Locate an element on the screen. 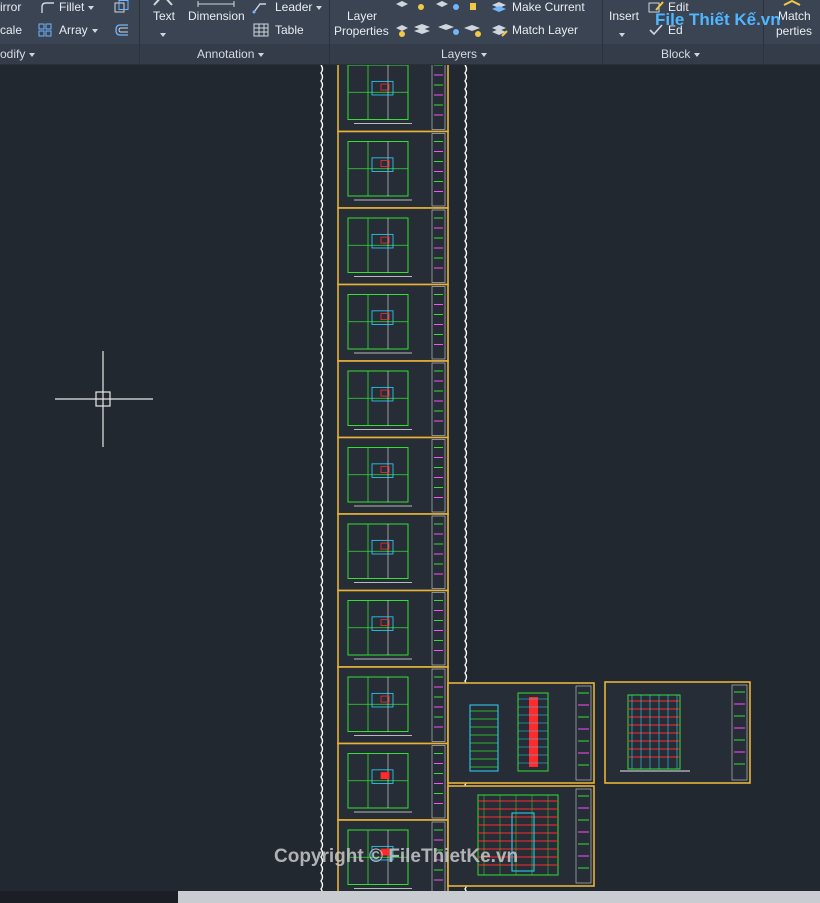 The height and width of the screenshot is (903, 820). copy-icon is located at coordinates (122, 9).